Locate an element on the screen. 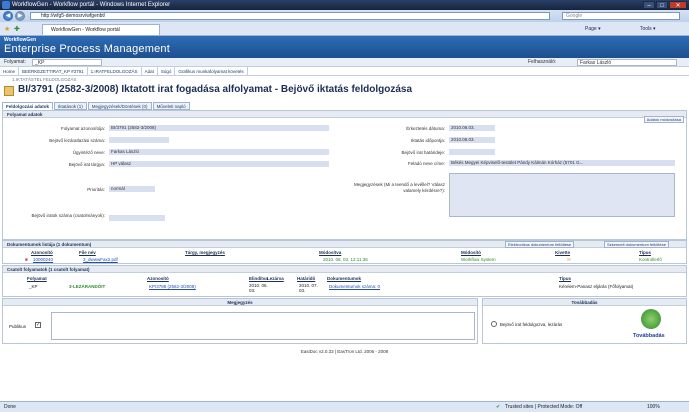  document-id-link: 10000240 is located at coordinates (43, 259).